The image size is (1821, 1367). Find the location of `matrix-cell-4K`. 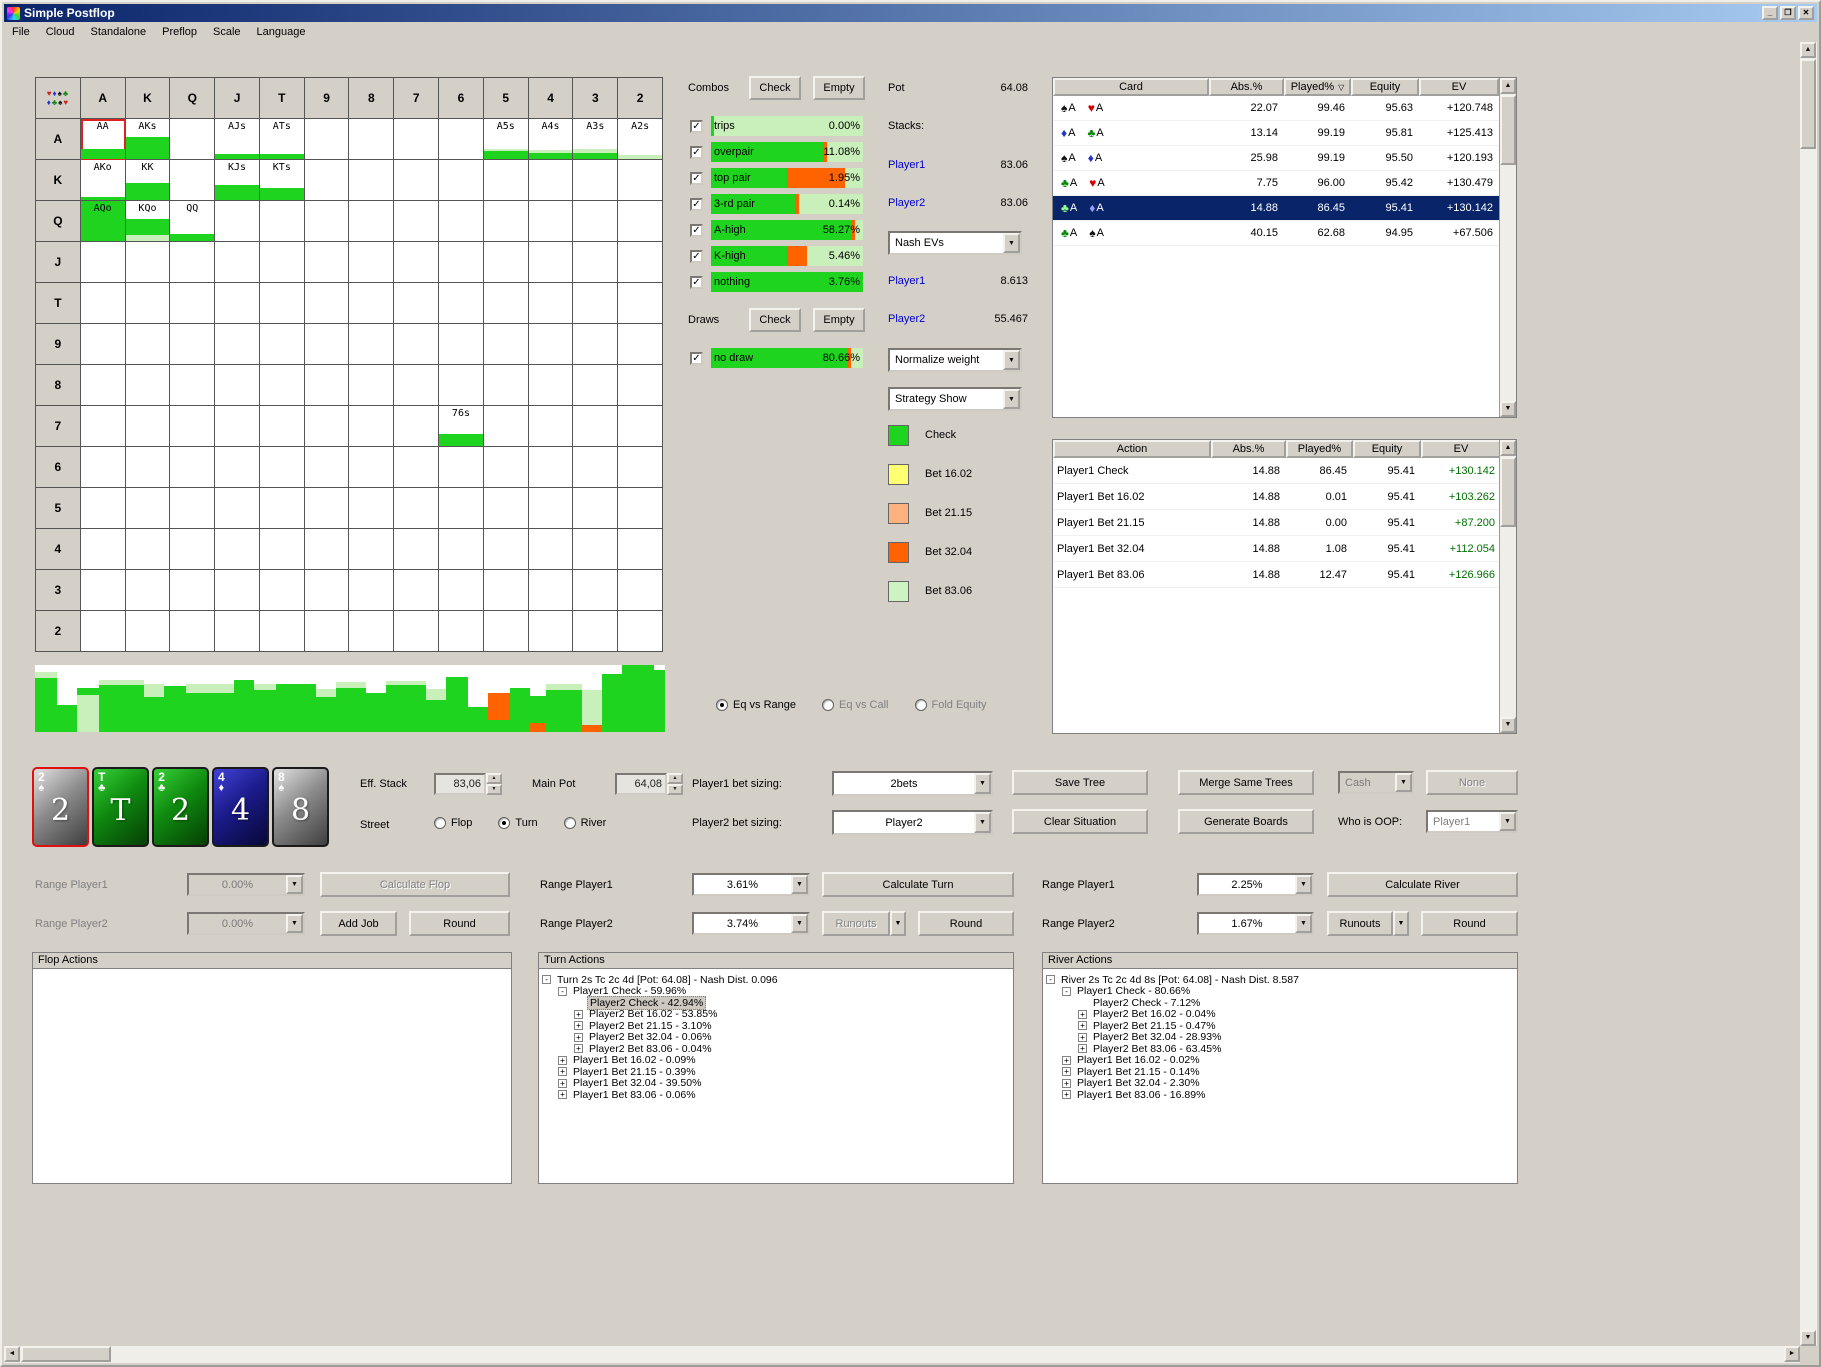

matrix-cell-4K is located at coordinates (148, 549).